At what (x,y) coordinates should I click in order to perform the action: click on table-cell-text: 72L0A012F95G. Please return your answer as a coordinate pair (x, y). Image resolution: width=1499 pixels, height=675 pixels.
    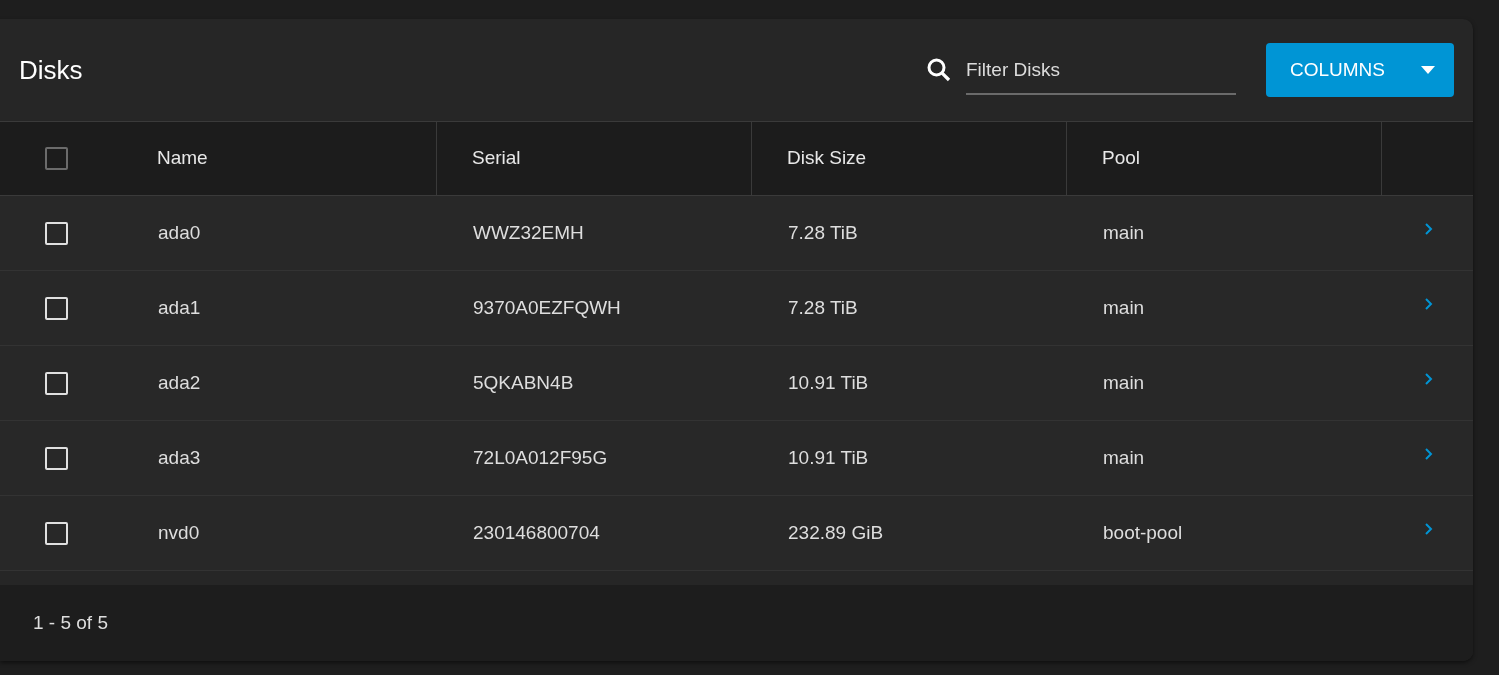
    Looking at the image, I should click on (540, 457).